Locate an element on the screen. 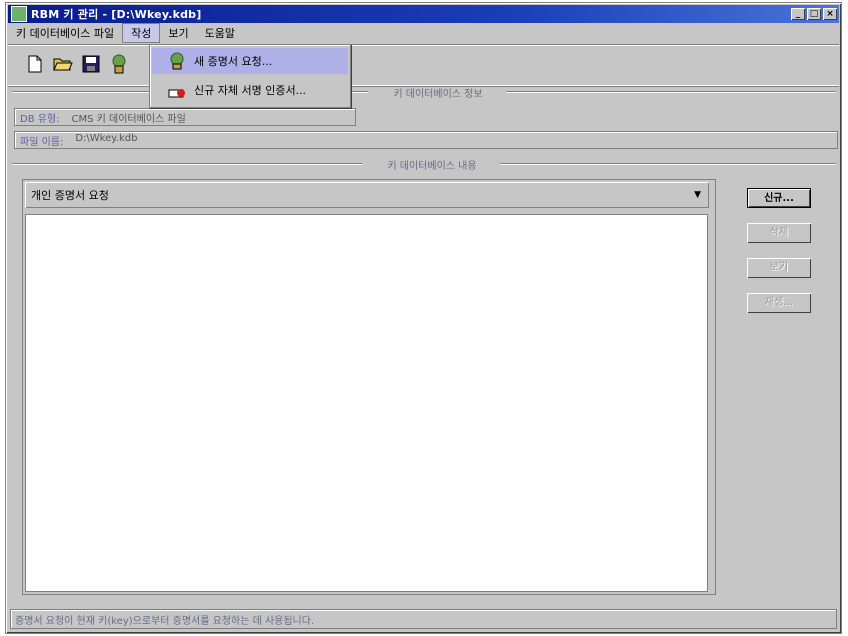 This screenshot has width=848, height=636. file-name-field is located at coordinates (426, 140).